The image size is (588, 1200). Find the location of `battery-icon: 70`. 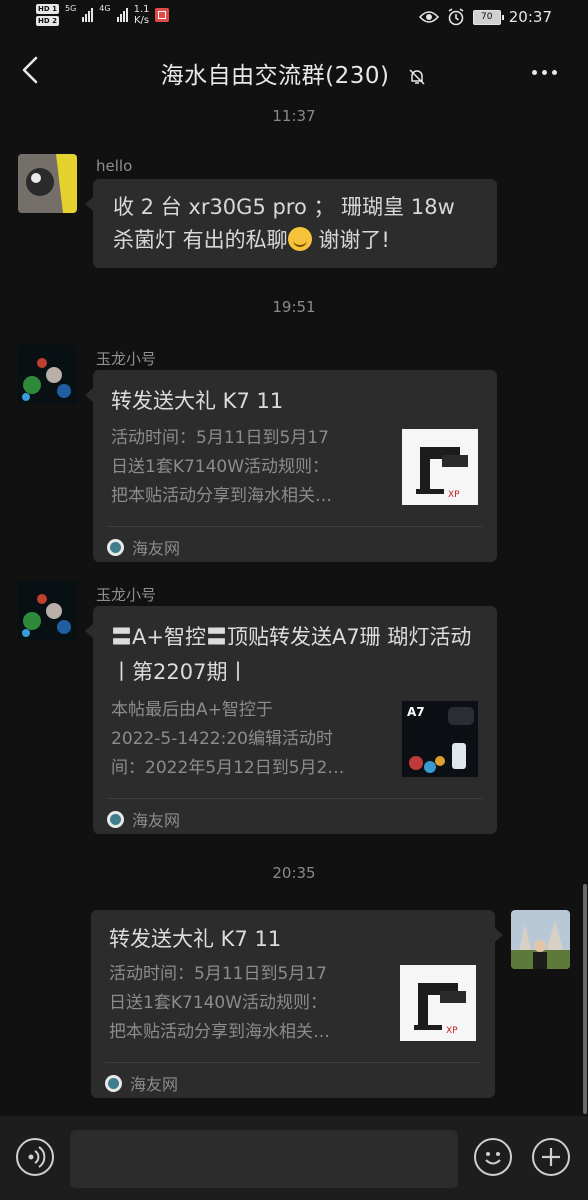

battery-icon: 70 is located at coordinates (488, 17).